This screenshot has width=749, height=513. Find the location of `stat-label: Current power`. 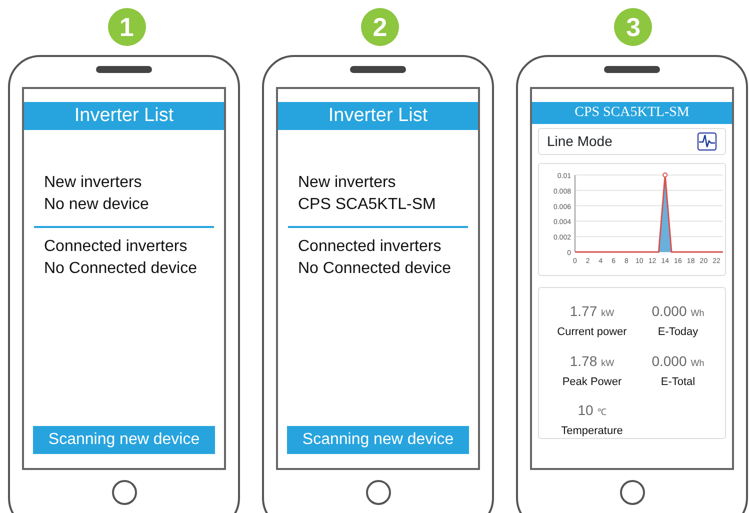

stat-label: Current power is located at coordinates (592, 332).